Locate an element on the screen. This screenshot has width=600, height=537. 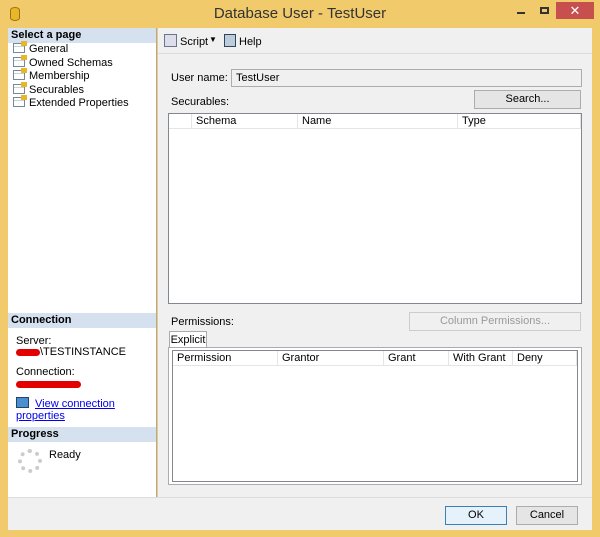
toolbar: Script ▼ Help is located at coordinates (375, 41).